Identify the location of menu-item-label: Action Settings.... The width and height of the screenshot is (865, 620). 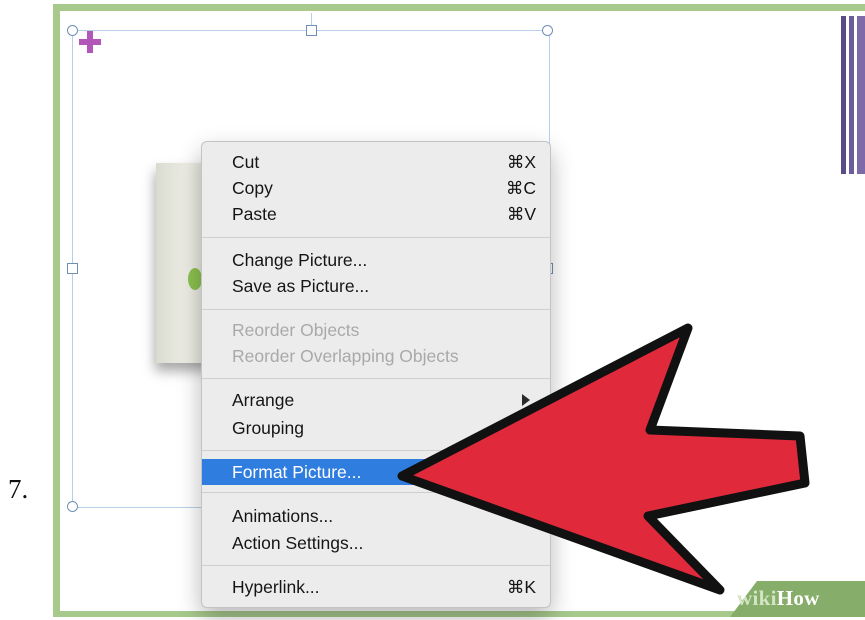
(298, 543).